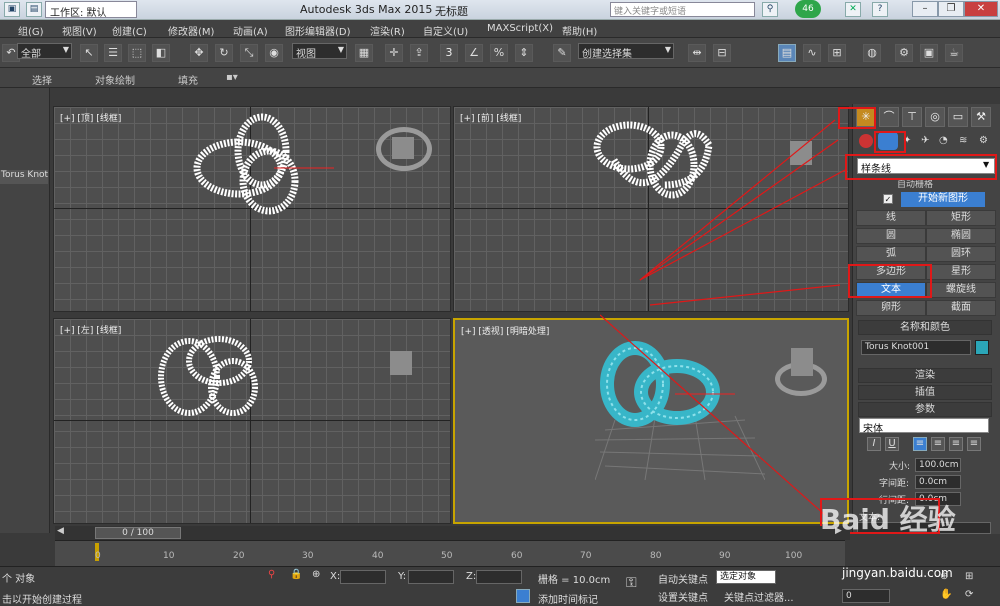  What do you see at coordinates (364, 53) in the screenshot?
I see `pivot-icon: ▦` at bounding box center [364, 53].